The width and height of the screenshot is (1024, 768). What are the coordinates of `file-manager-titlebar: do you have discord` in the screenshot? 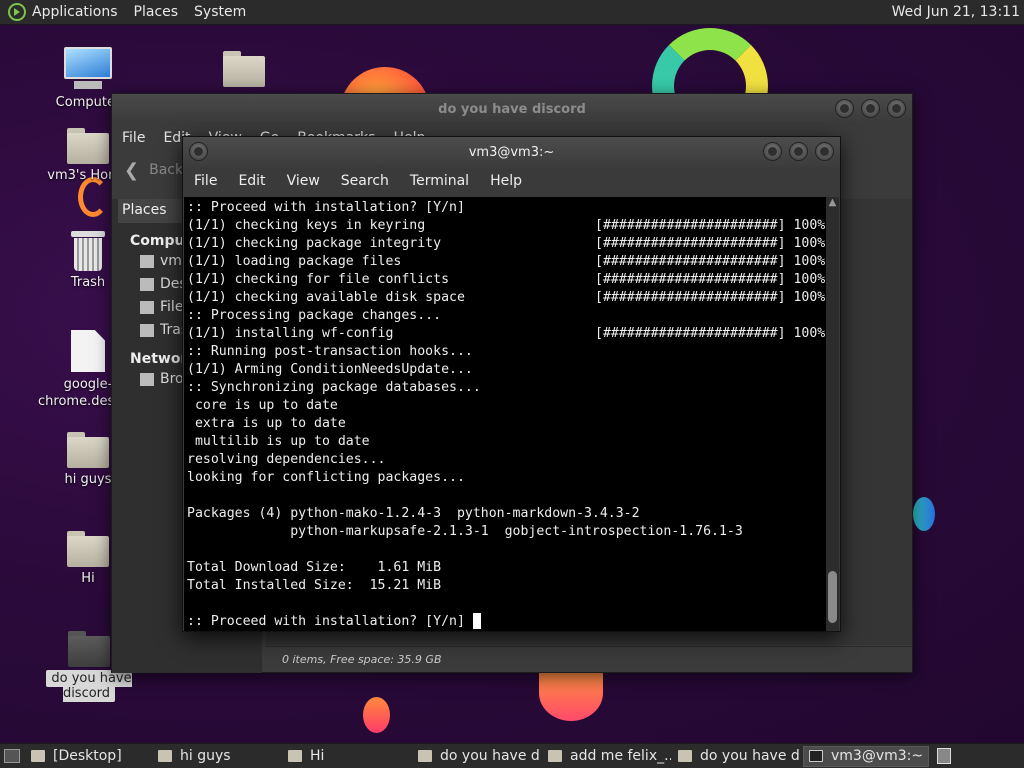 It's located at (512, 109).